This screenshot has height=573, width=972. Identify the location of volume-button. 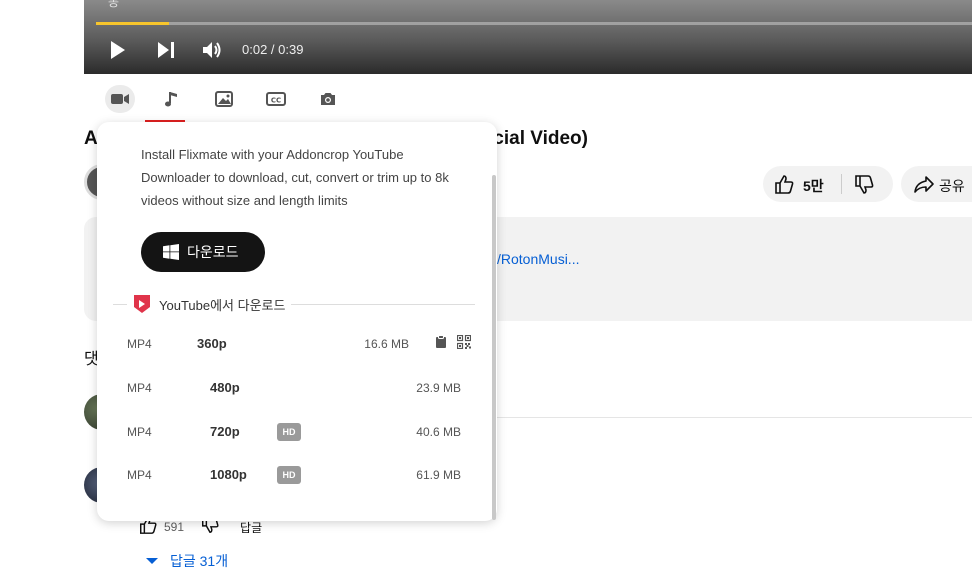
(212, 50).